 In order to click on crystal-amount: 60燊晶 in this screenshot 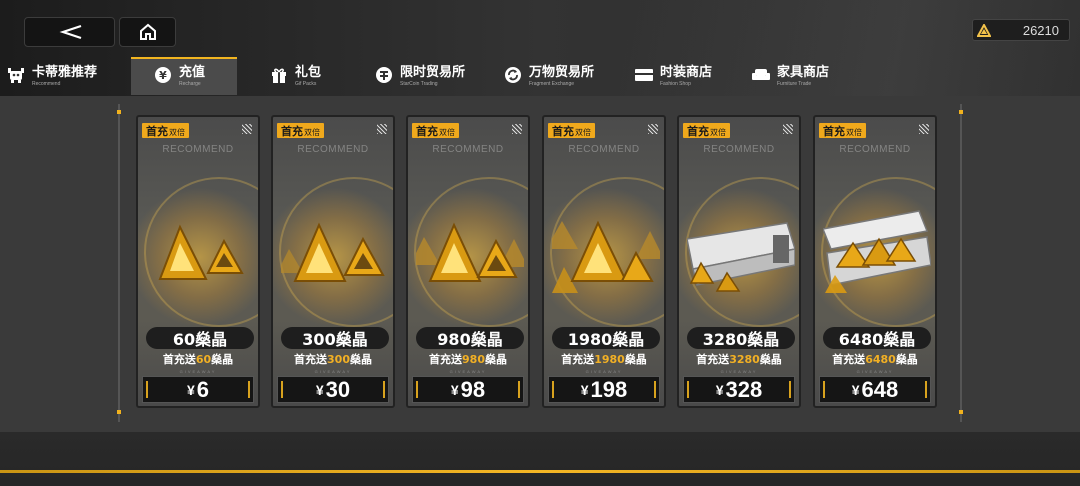, I will do `click(200, 338)`.